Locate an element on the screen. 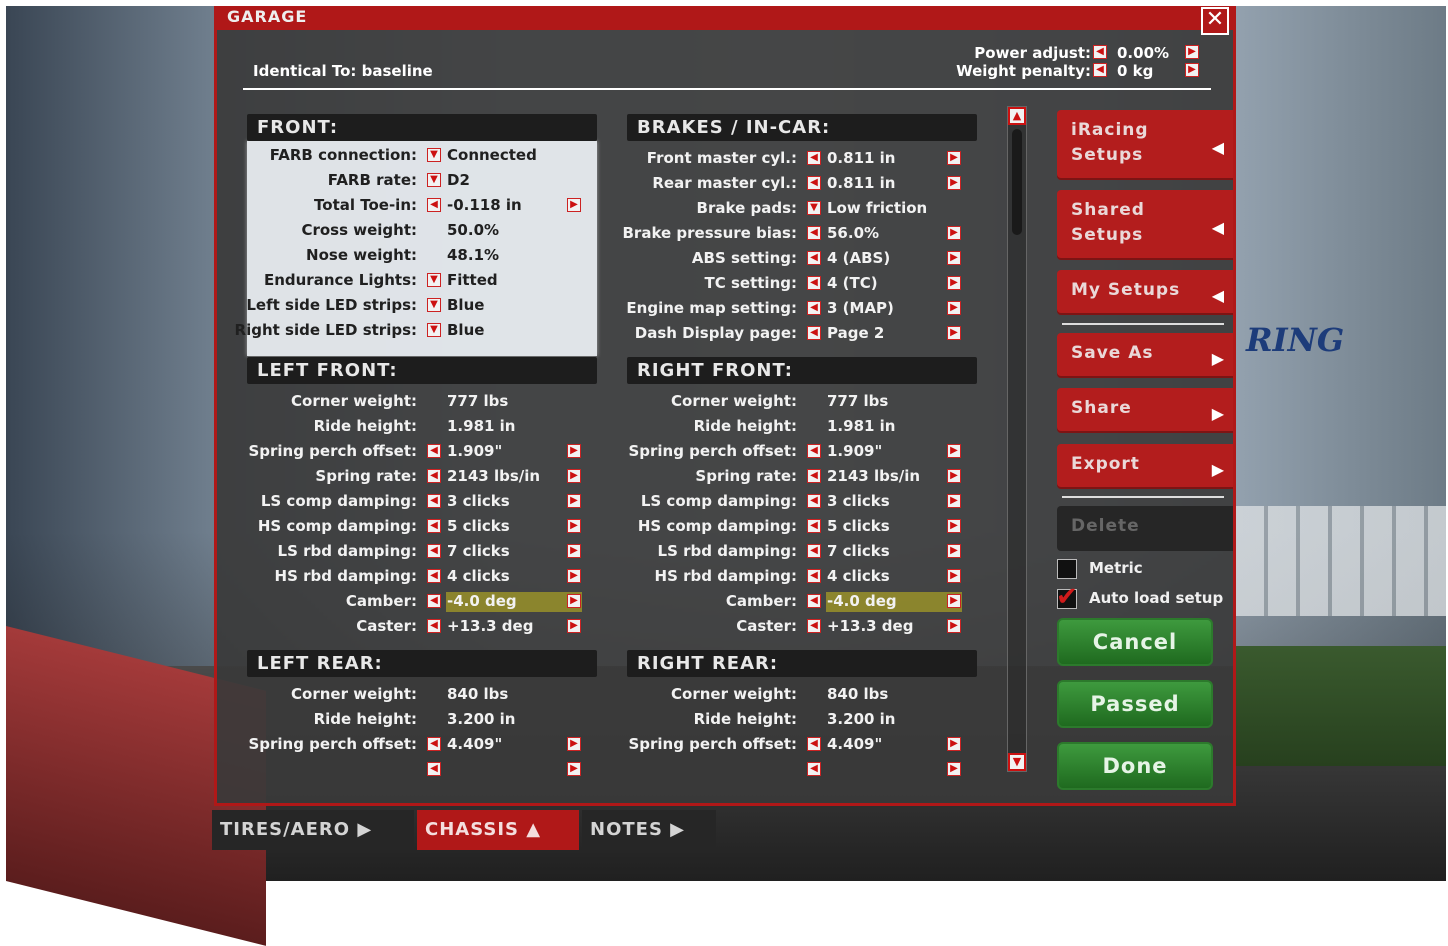 The width and height of the screenshot is (1448, 946). iracing-setups-button: iRacing Setups ◀ is located at coordinates (1145, 145).